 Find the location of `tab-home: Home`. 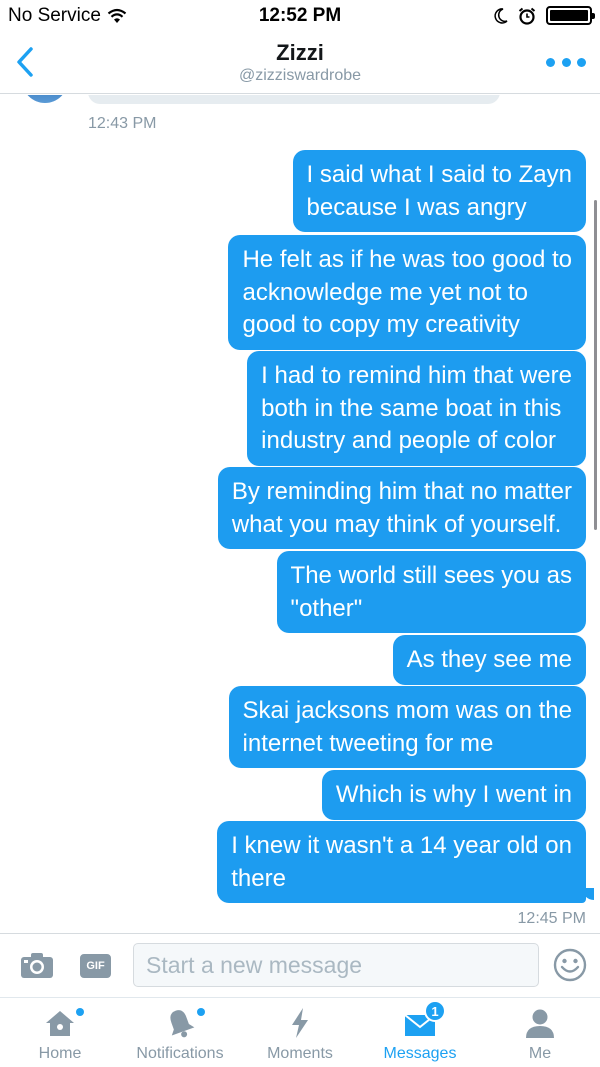

tab-home: Home is located at coordinates (60, 1032).